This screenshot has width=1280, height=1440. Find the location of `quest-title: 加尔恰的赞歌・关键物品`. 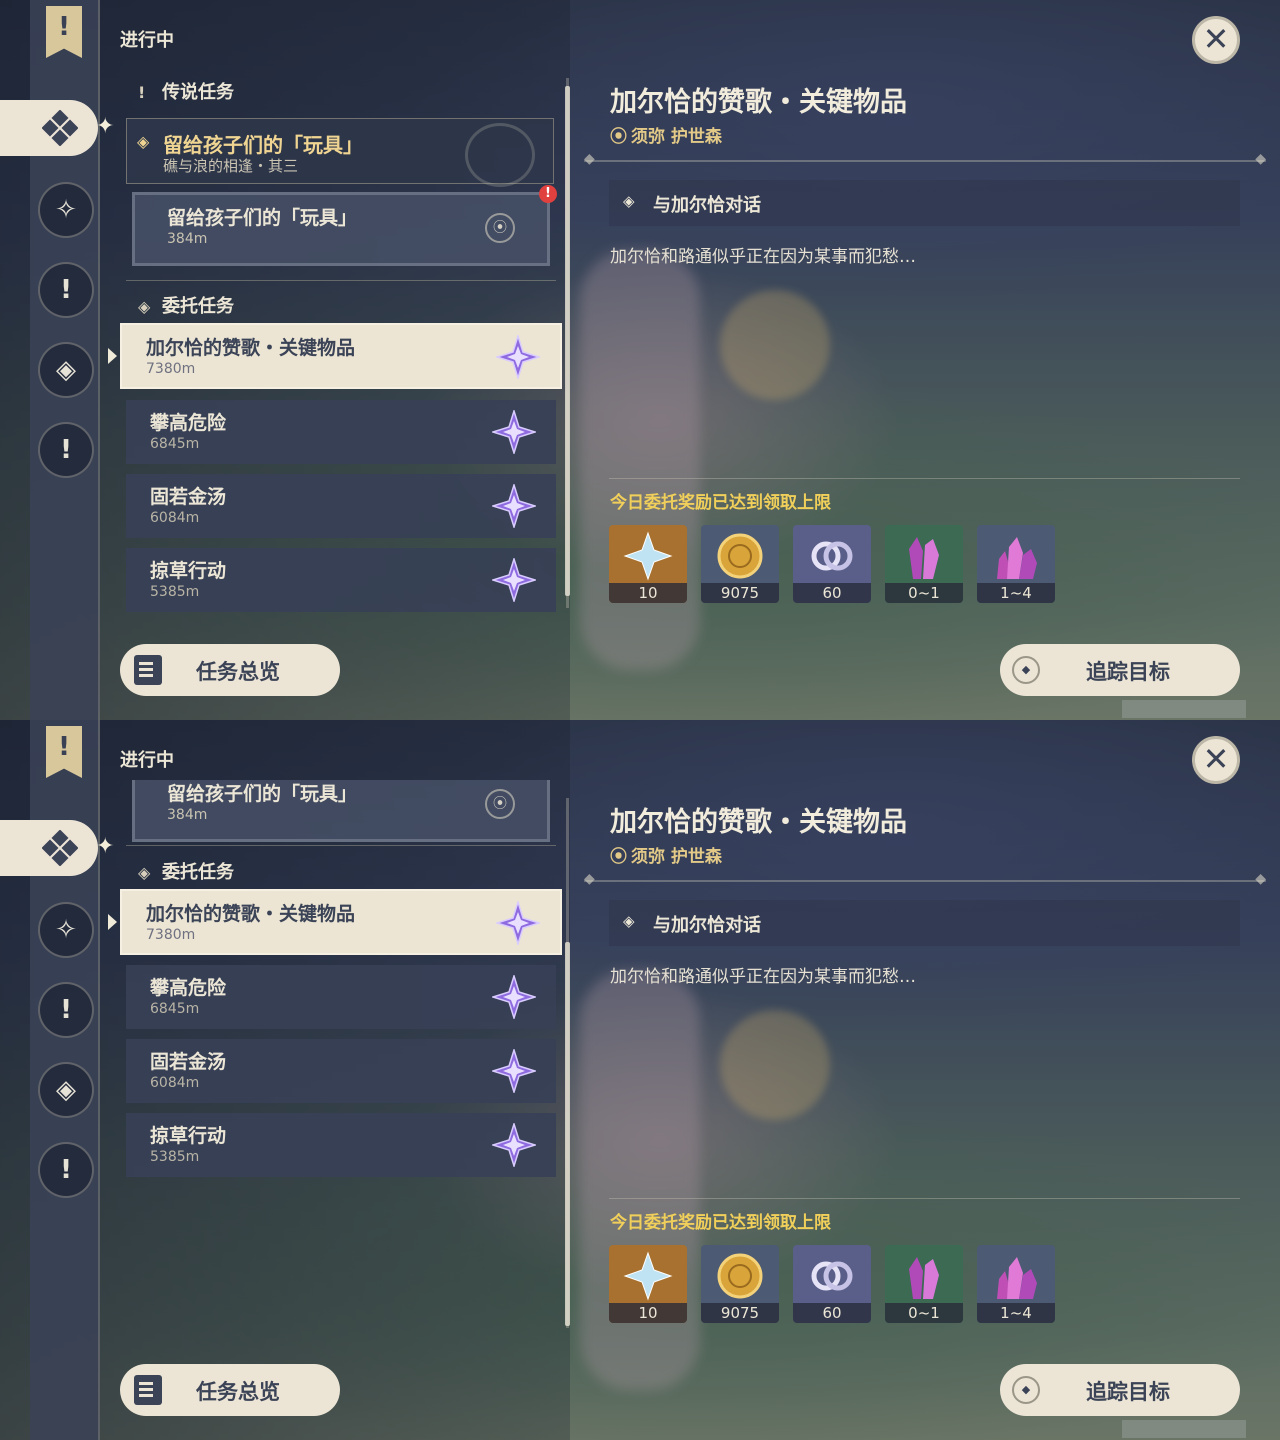

quest-title: 加尔恰的赞歌・关键物品 is located at coordinates (251, 914).